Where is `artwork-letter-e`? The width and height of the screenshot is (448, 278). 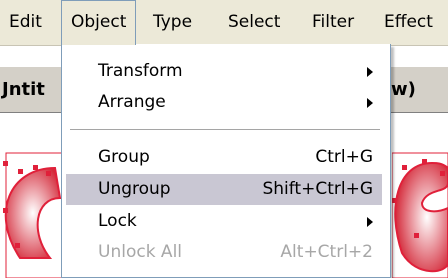
artwork-letter-e is located at coordinates (420, 195).